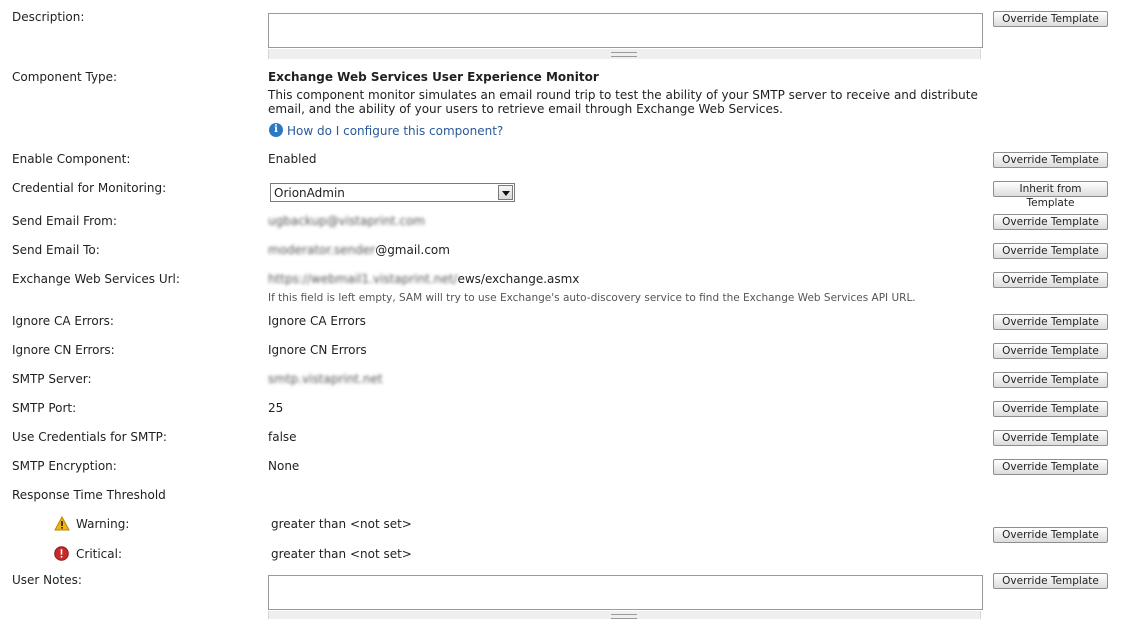 Image resolution: width=1138 pixels, height=621 pixels. What do you see at coordinates (392, 192) in the screenshot?
I see `credential-select: OrionAdmin` at bounding box center [392, 192].